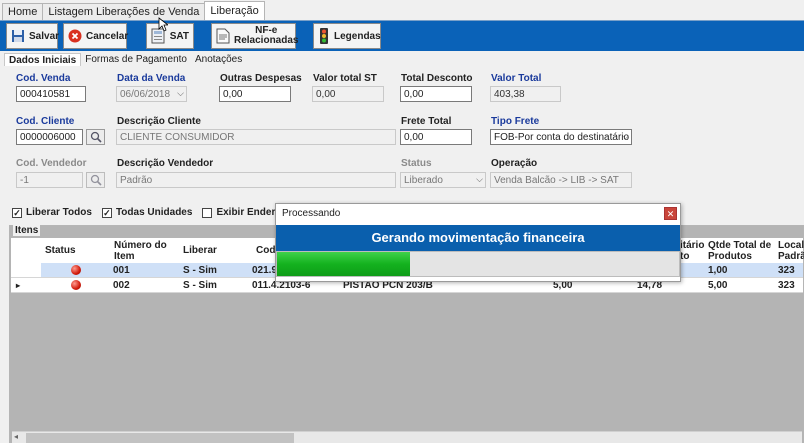  I want to click on header-status: Status, so click(60, 250).